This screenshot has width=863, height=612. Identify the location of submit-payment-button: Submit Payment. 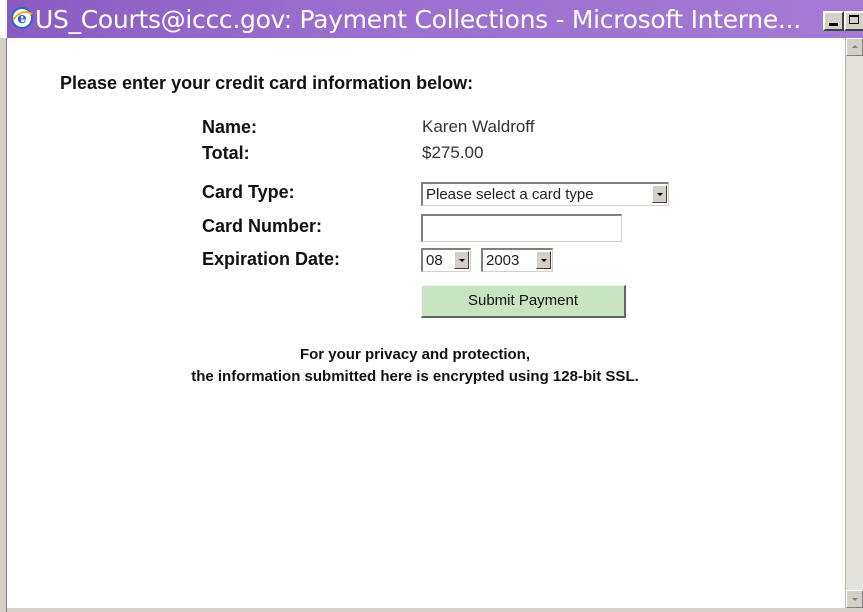
(523, 301).